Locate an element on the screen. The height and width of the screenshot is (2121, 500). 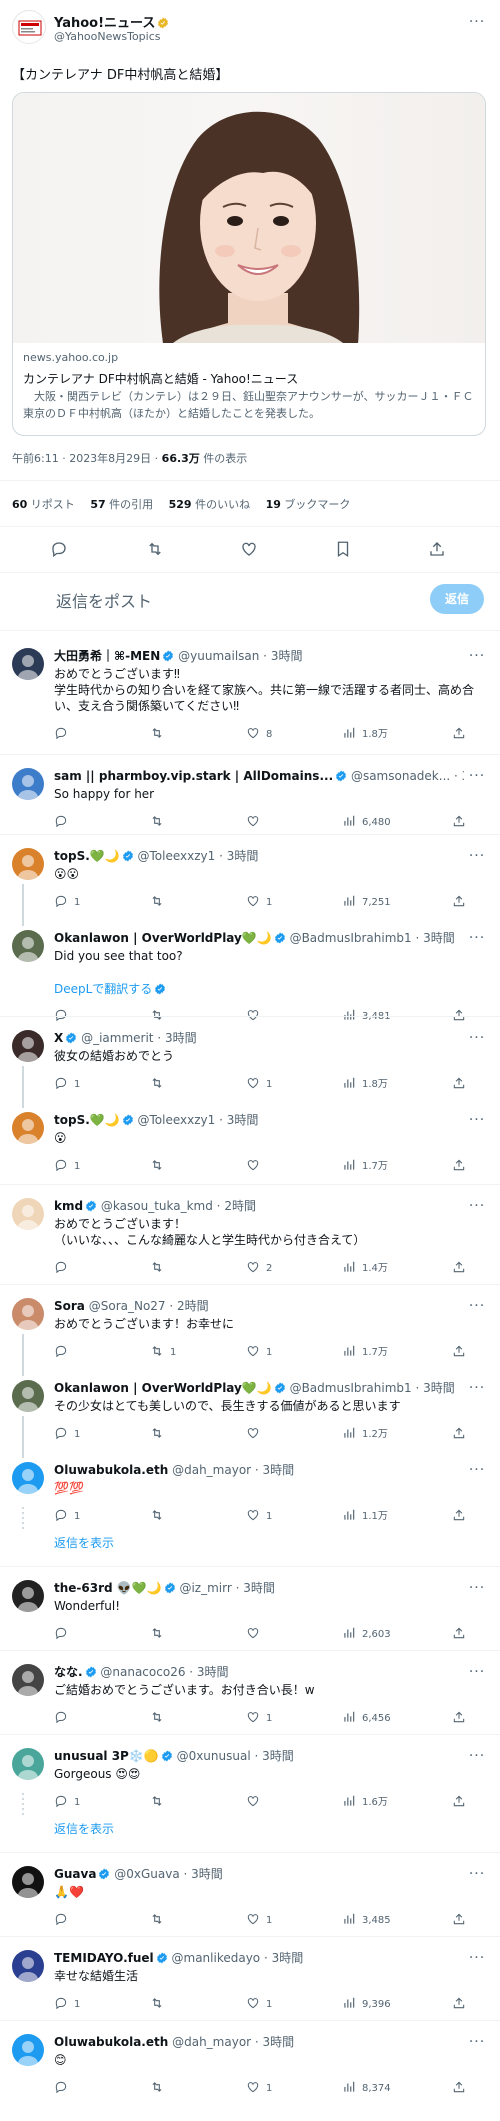
views-button: 6,480 is located at coordinates (366, 822).